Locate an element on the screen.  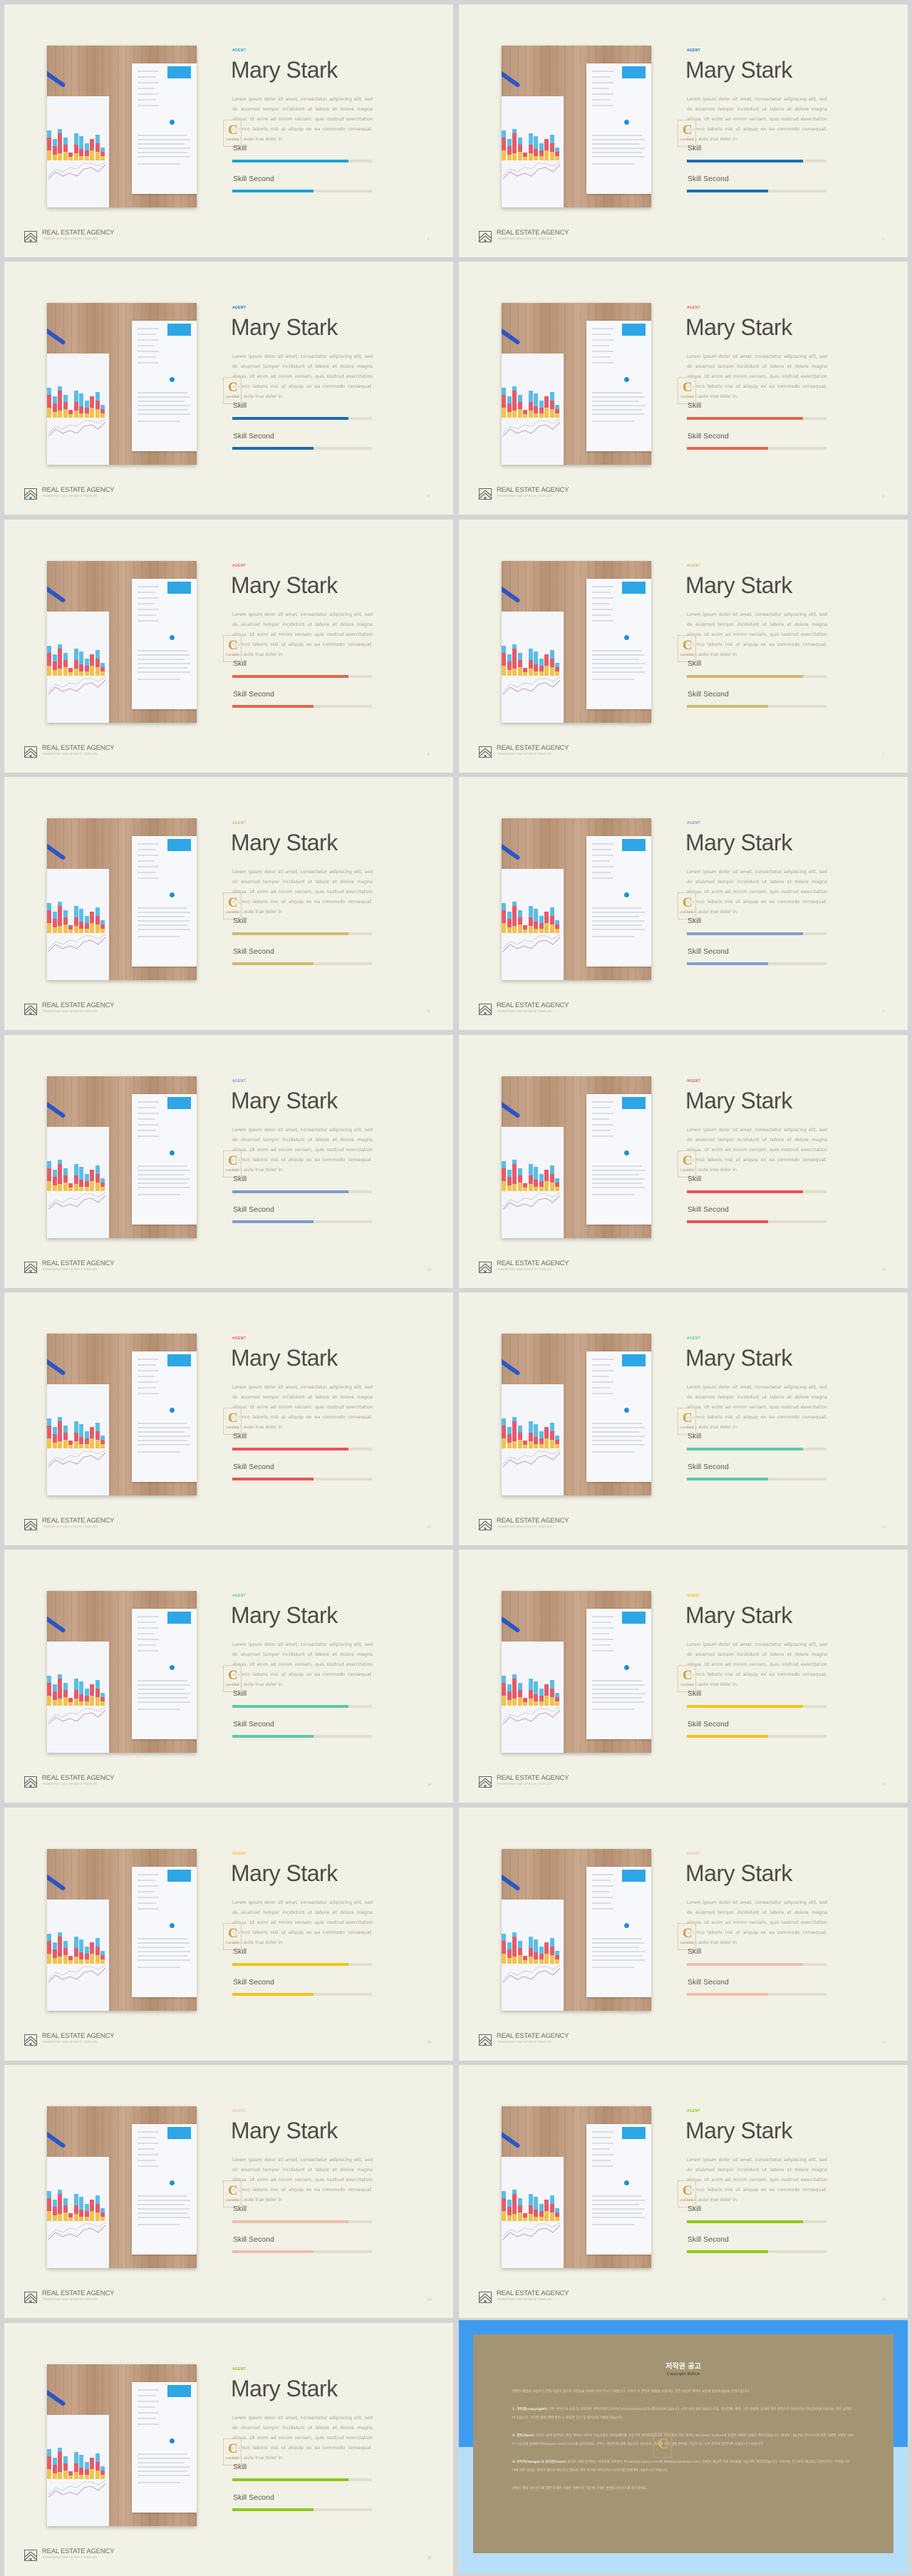
copyright-subtitle: Copyright Notice is located at coordinates (683, 2374).